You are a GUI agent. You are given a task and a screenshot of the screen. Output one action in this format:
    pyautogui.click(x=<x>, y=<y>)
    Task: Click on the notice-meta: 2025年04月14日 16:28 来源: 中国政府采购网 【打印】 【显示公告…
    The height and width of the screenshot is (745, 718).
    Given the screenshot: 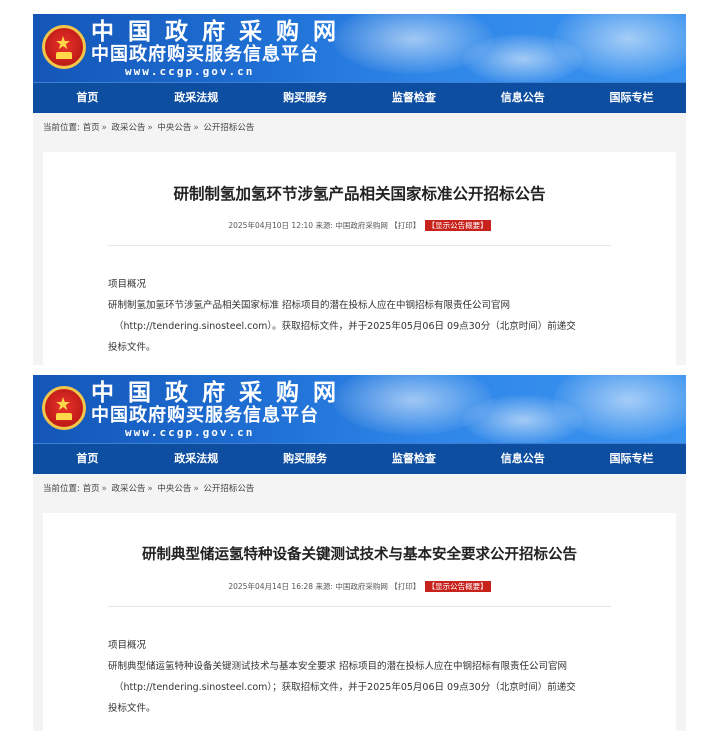 What is the action you would take?
    pyautogui.click(x=359, y=586)
    